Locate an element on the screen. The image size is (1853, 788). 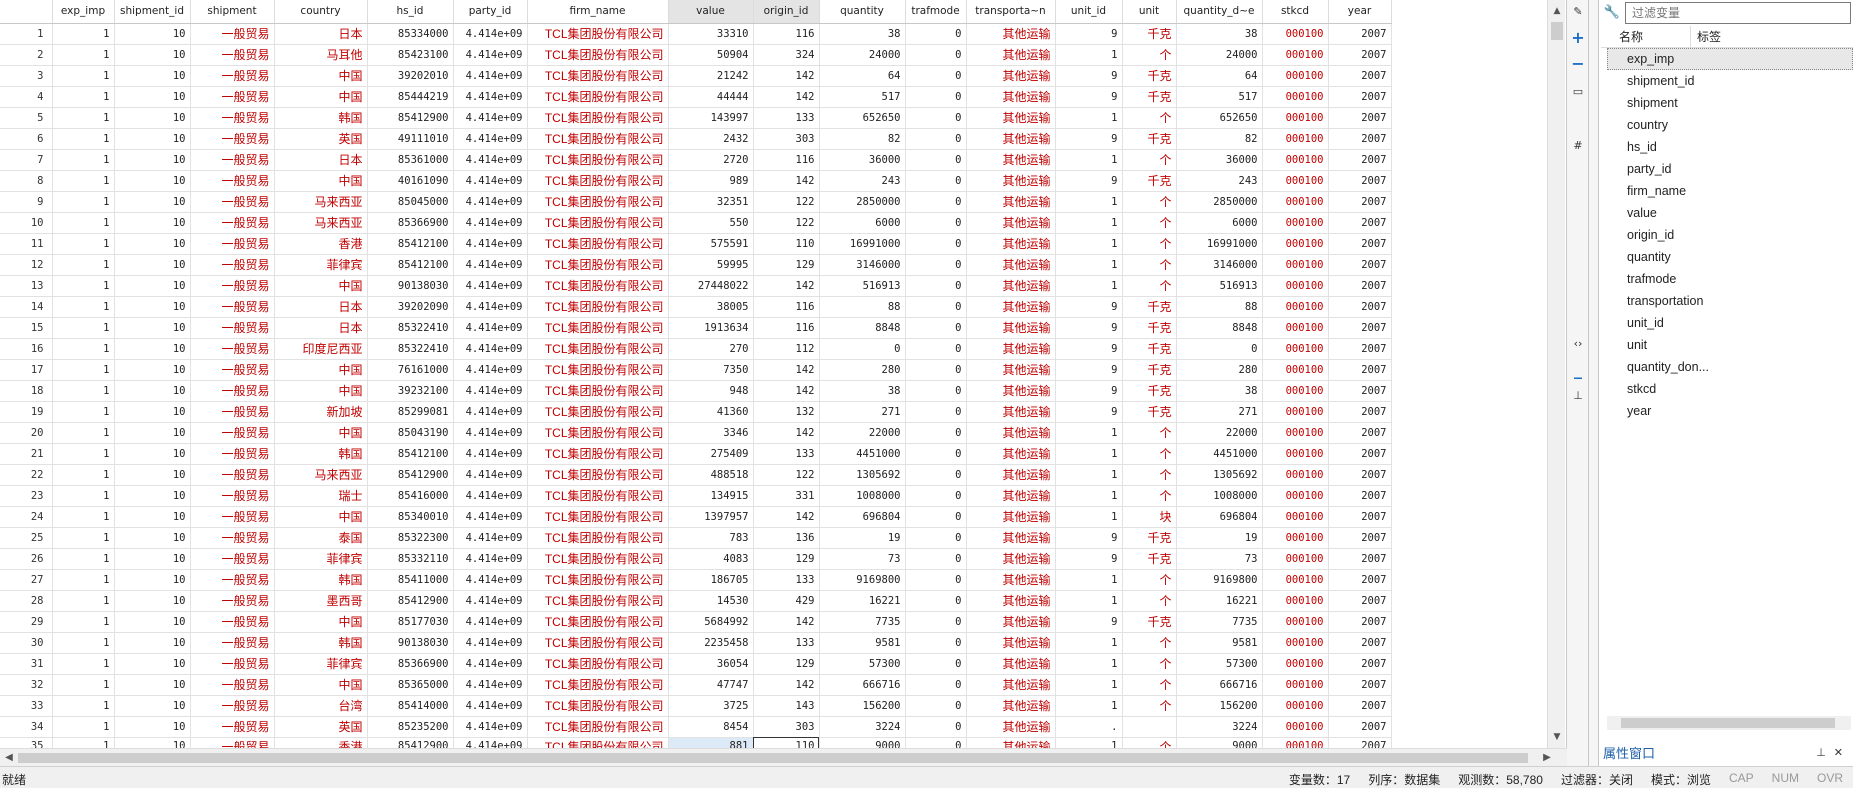
table-cell: 6000 is located at coordinates (1219, 223).